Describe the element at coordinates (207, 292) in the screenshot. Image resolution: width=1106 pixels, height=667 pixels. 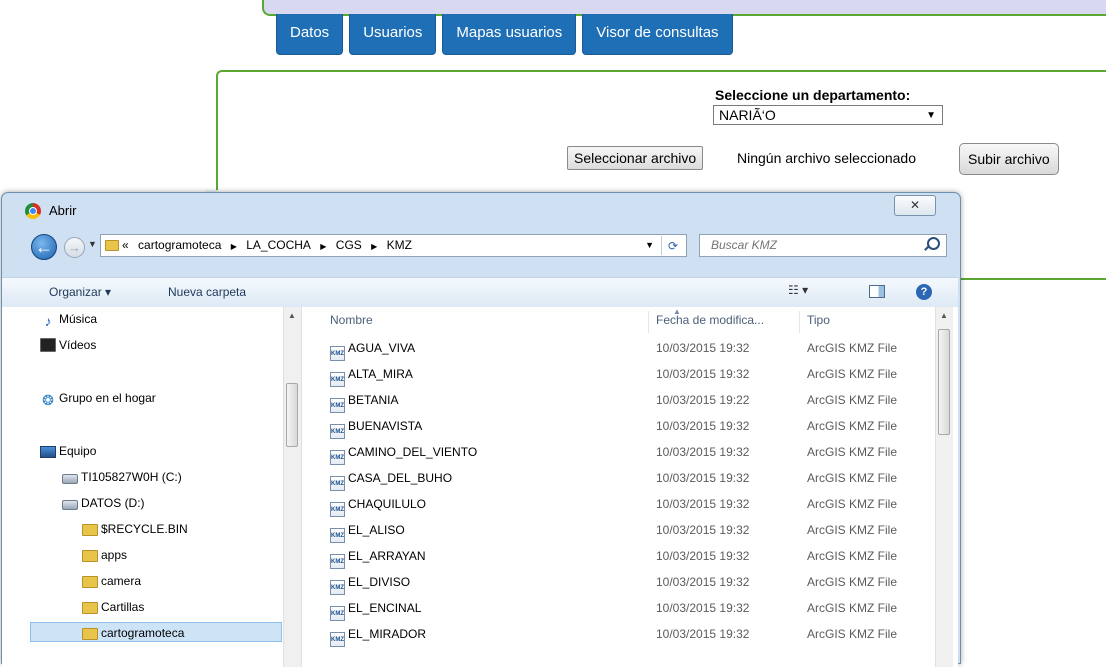
I see `new-folder-button: Nueva carpeta` at that location.